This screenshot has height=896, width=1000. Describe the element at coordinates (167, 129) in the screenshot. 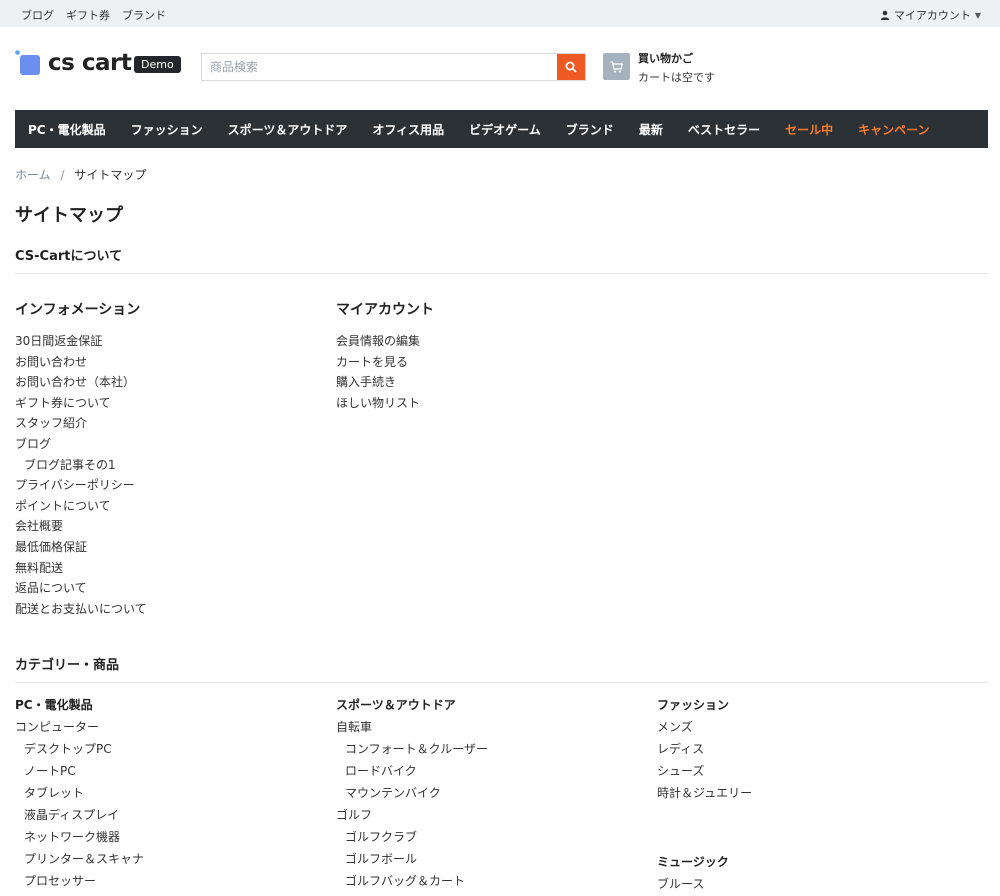

I see `nav-item-fashion: ファッション` at that location.